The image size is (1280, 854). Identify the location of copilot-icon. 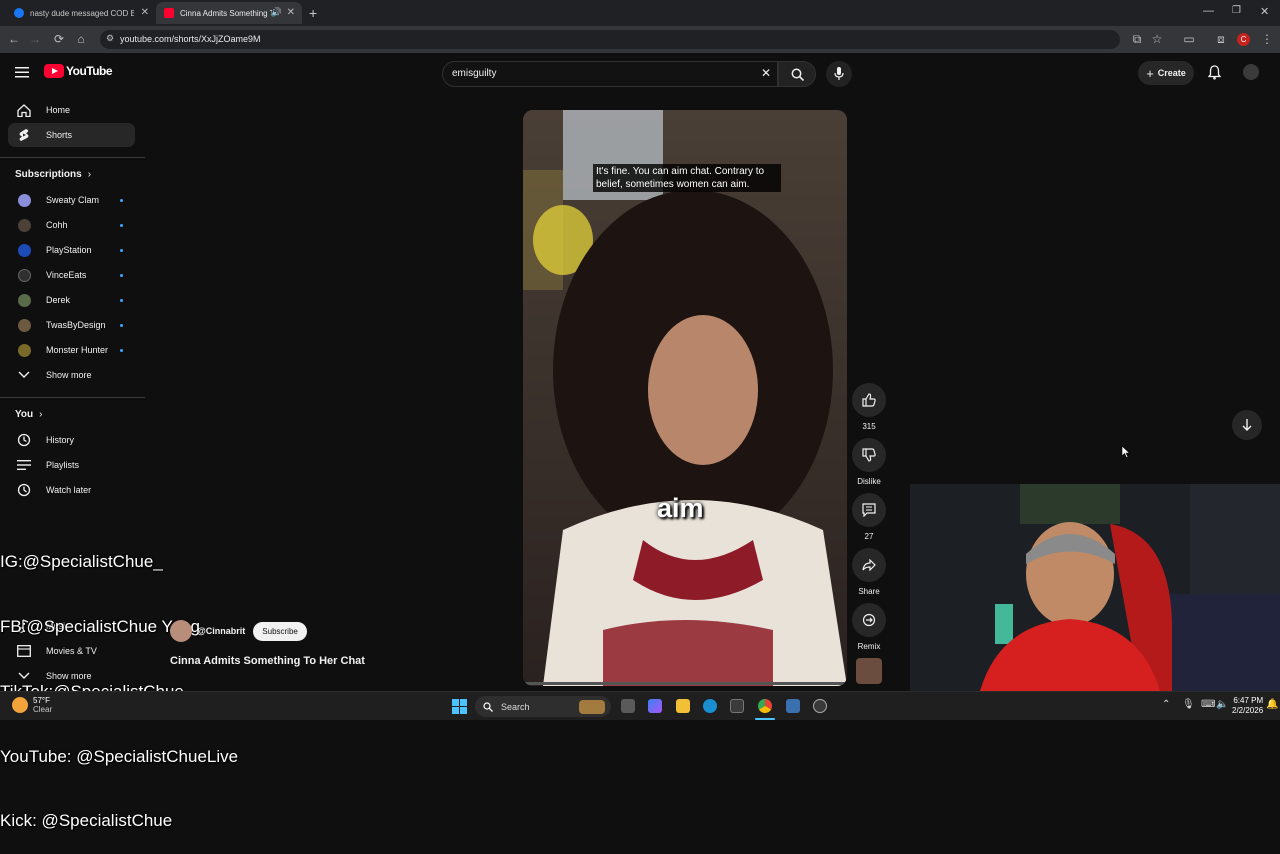
(655, 706).